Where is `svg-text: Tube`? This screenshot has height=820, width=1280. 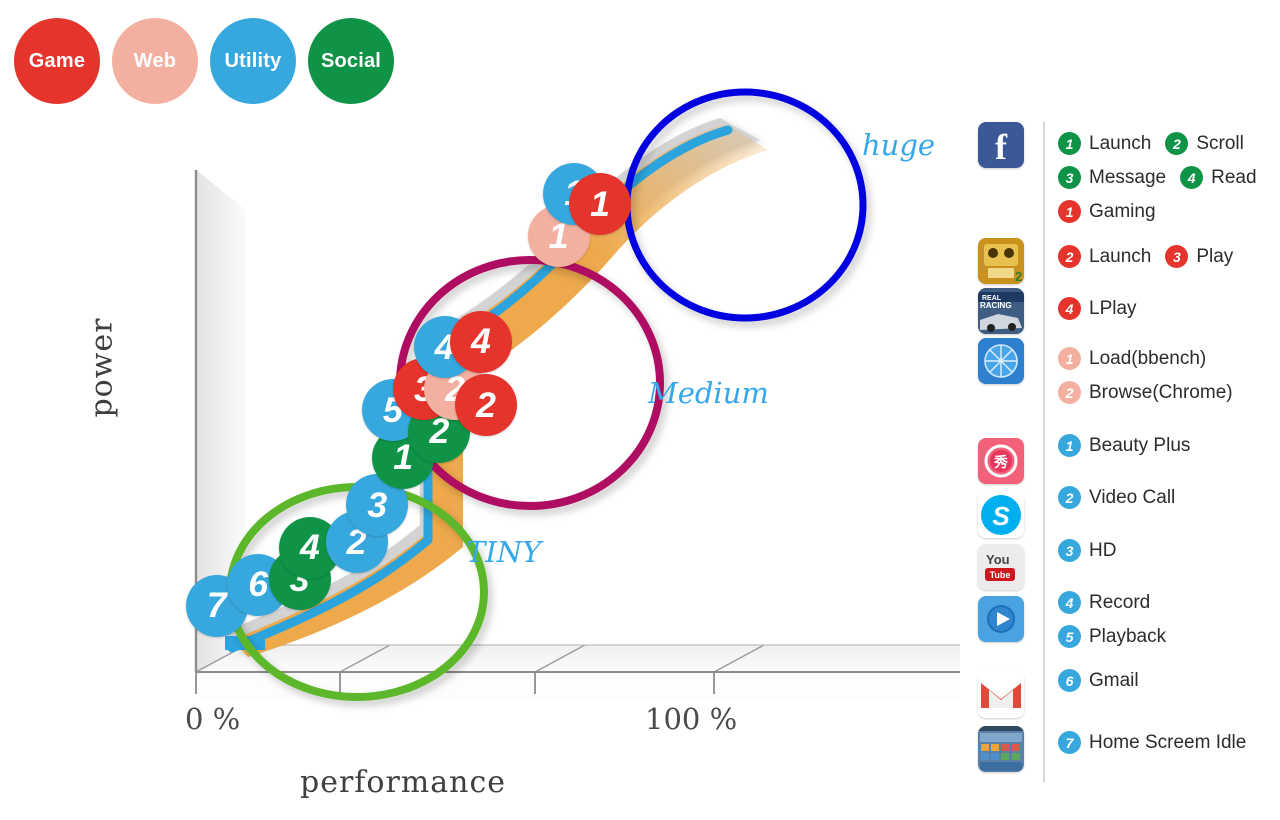
svg-text: Tube is located at coordinates (1000, 575).